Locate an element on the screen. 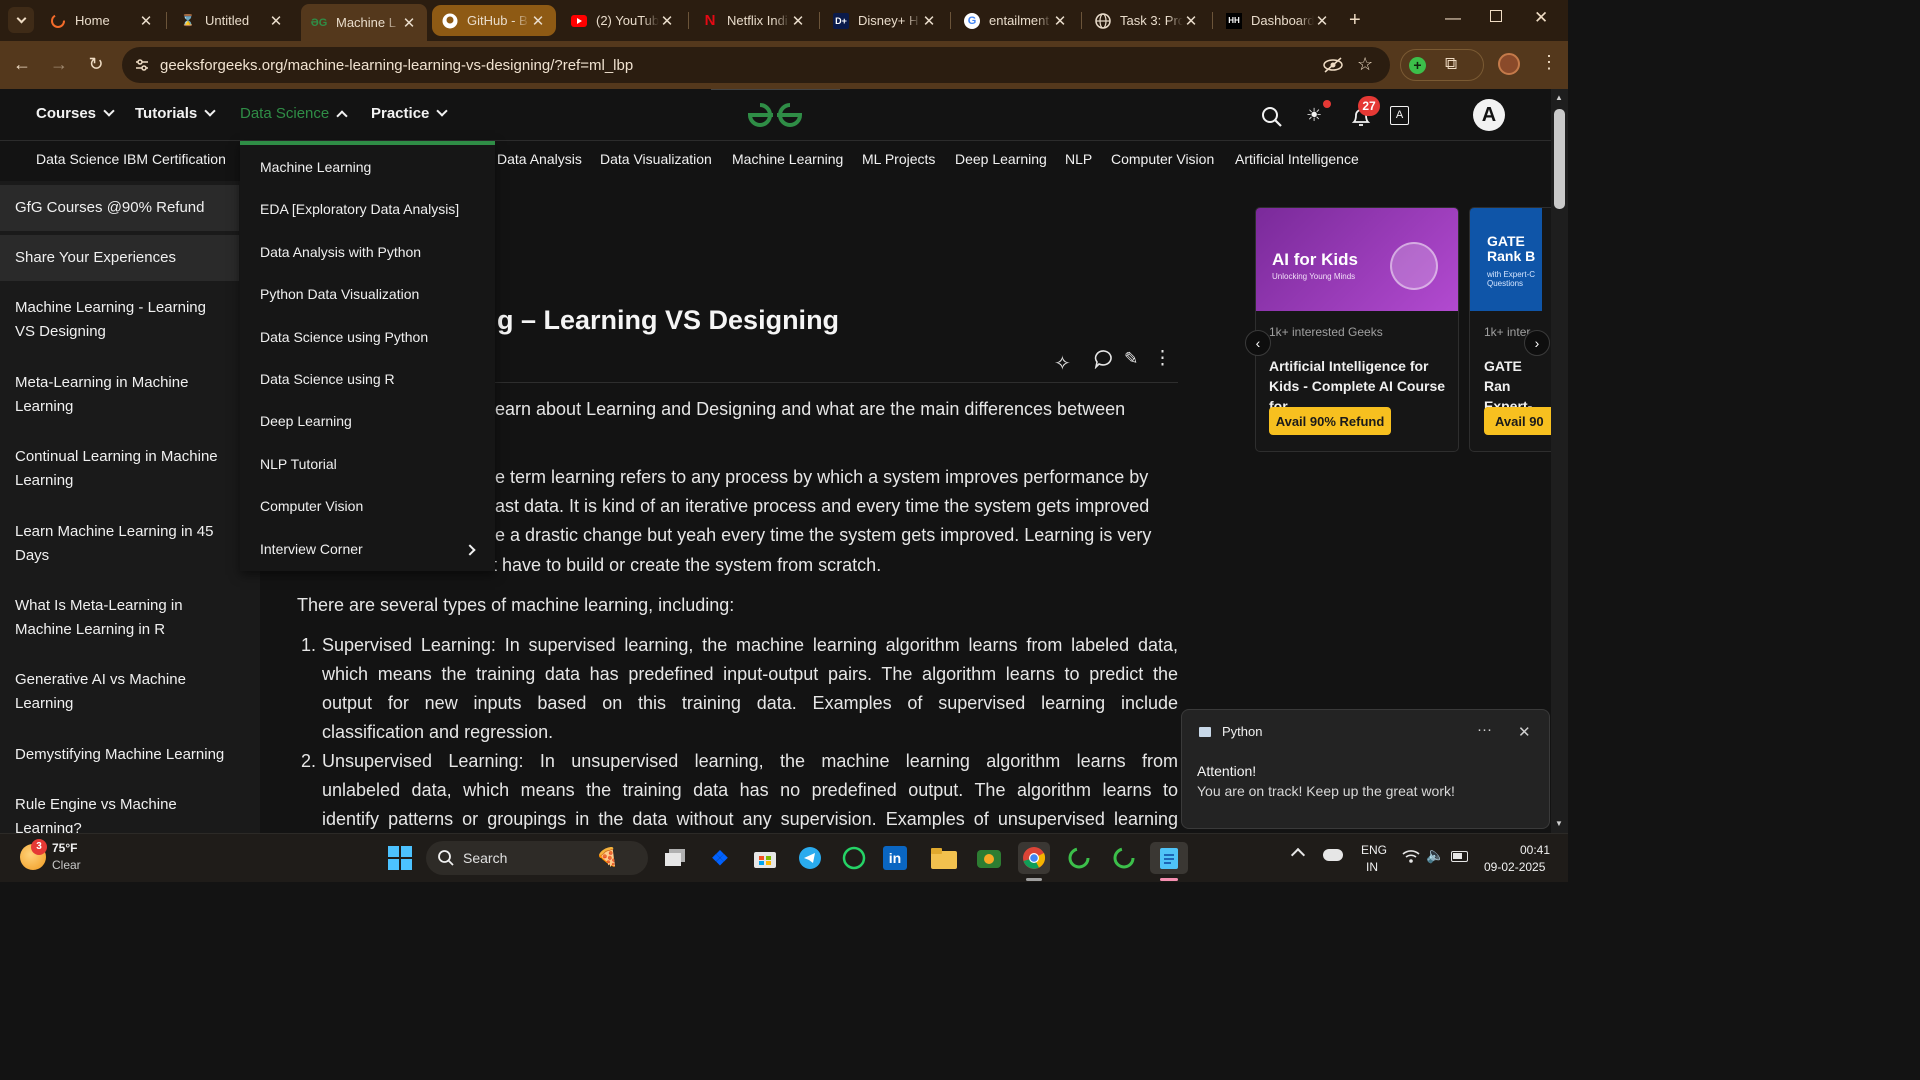  forward-arrow-icon: → is located at coordinates (59, 64).